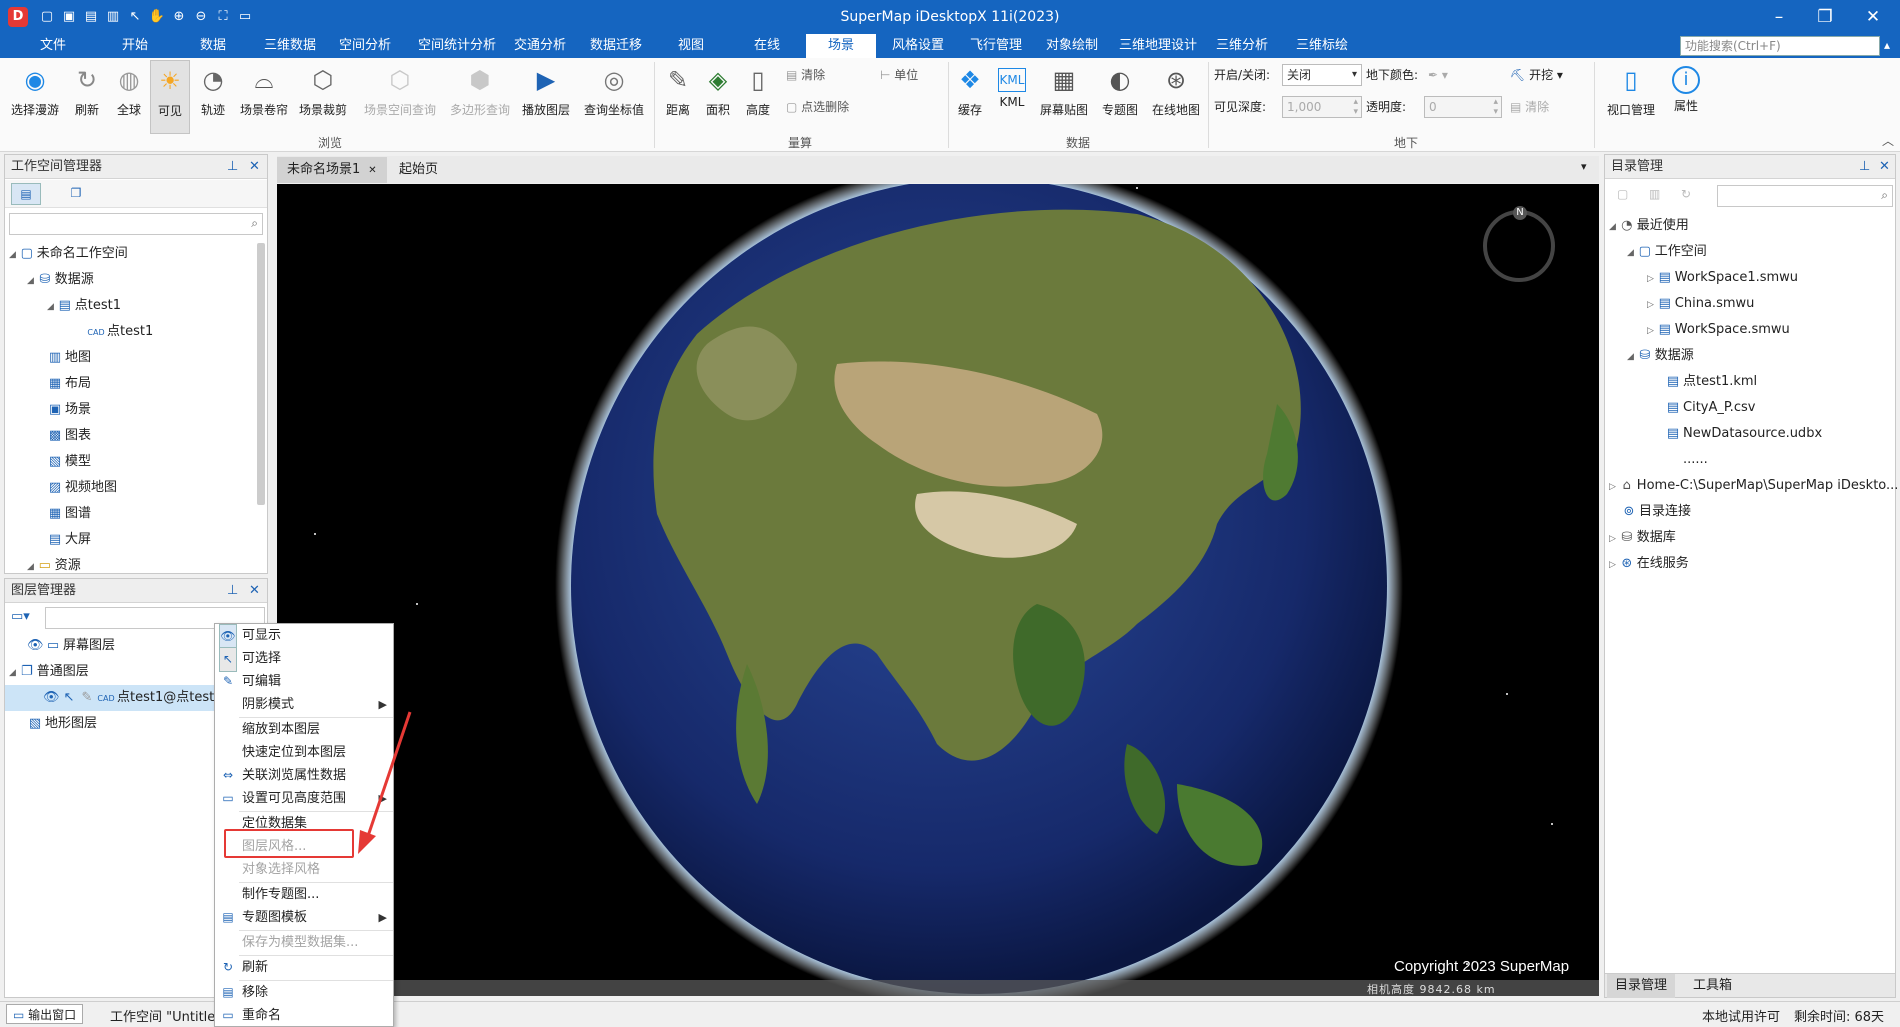  Describe the element at coordinates (1751, 408) in the screenshot. I see `tree-csv-file: ▤ CityA_P.csv` at that location.